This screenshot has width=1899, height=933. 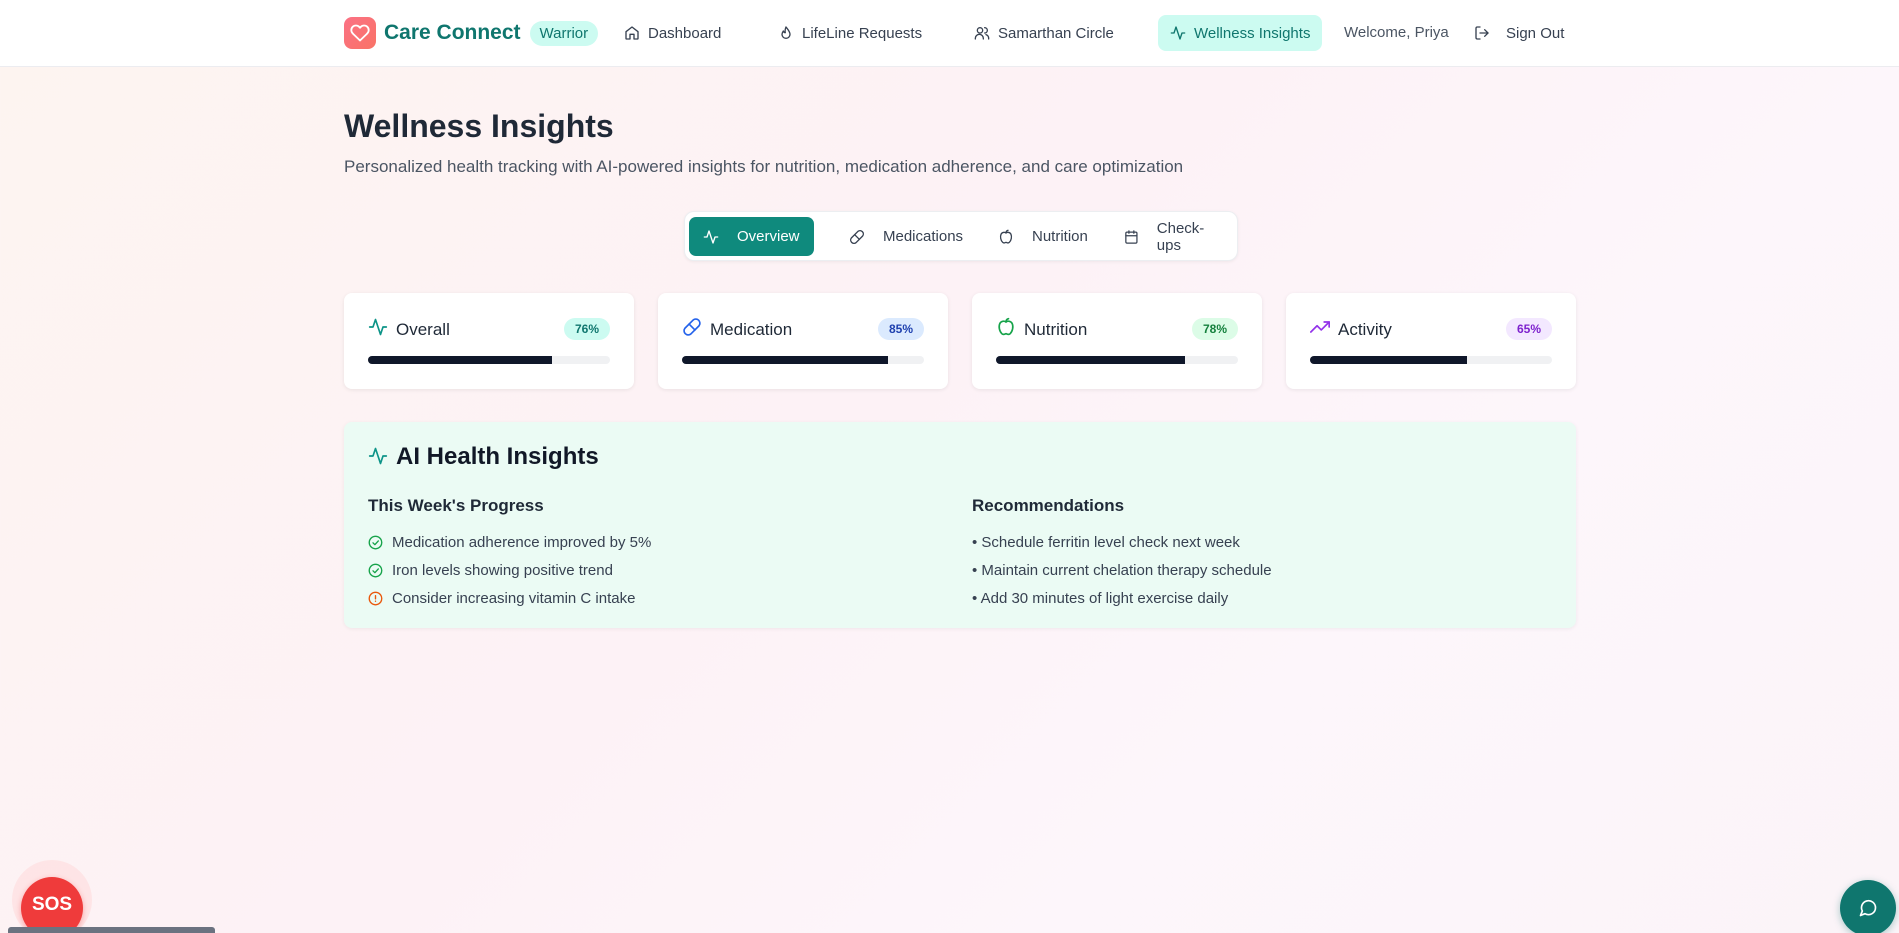 I want to click on metric-value-badge: 78%, so click(x=1214, y=329).